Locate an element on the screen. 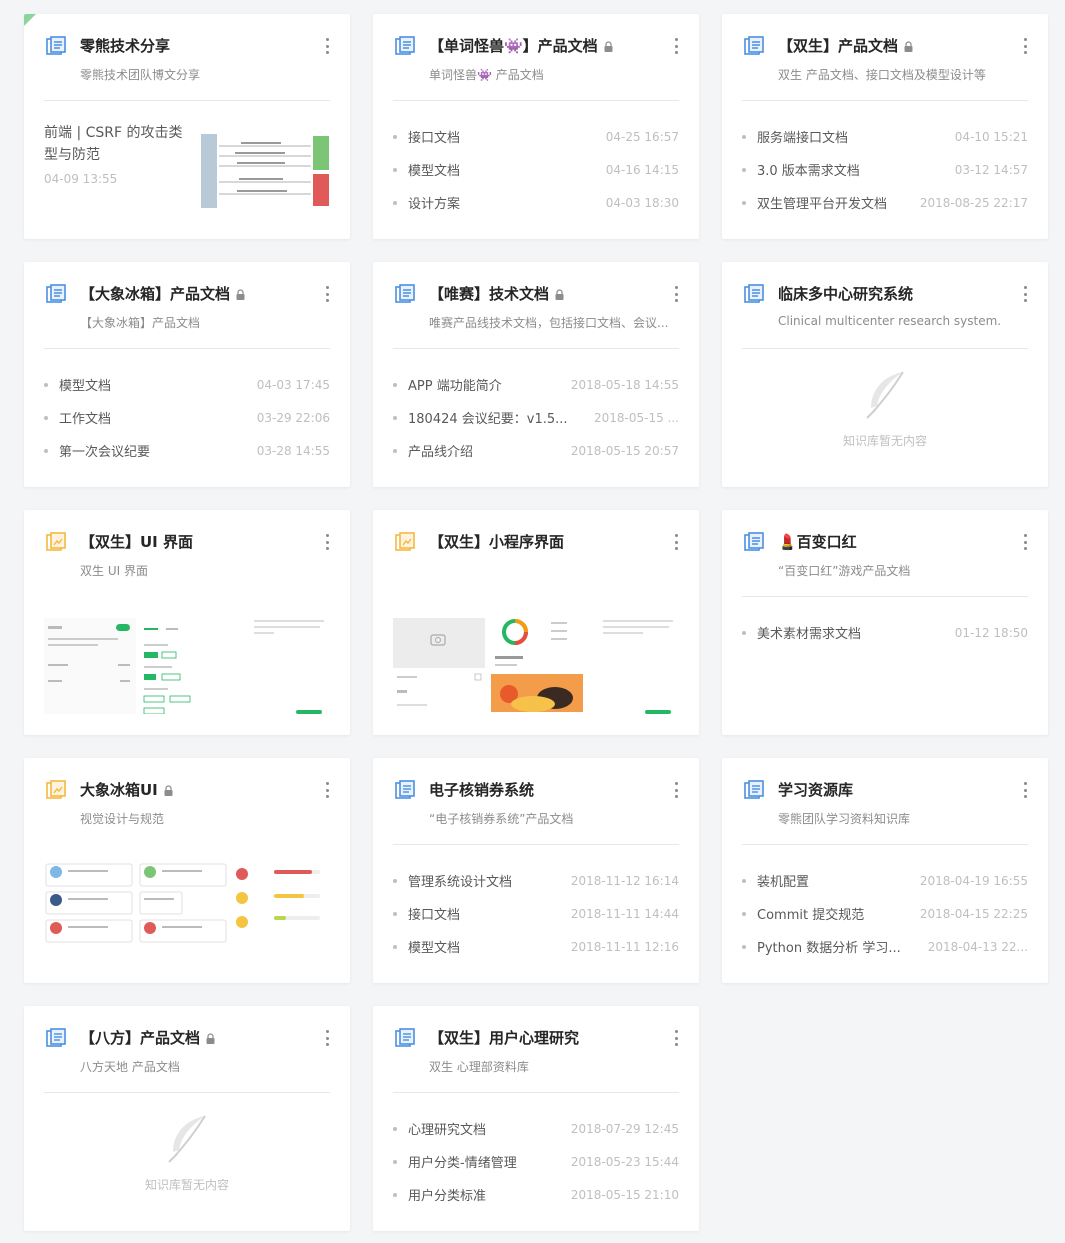 The image size is (1065, 1243). doc-name: 用户分类-情绪管理 is located at coordinates (484, 1161).